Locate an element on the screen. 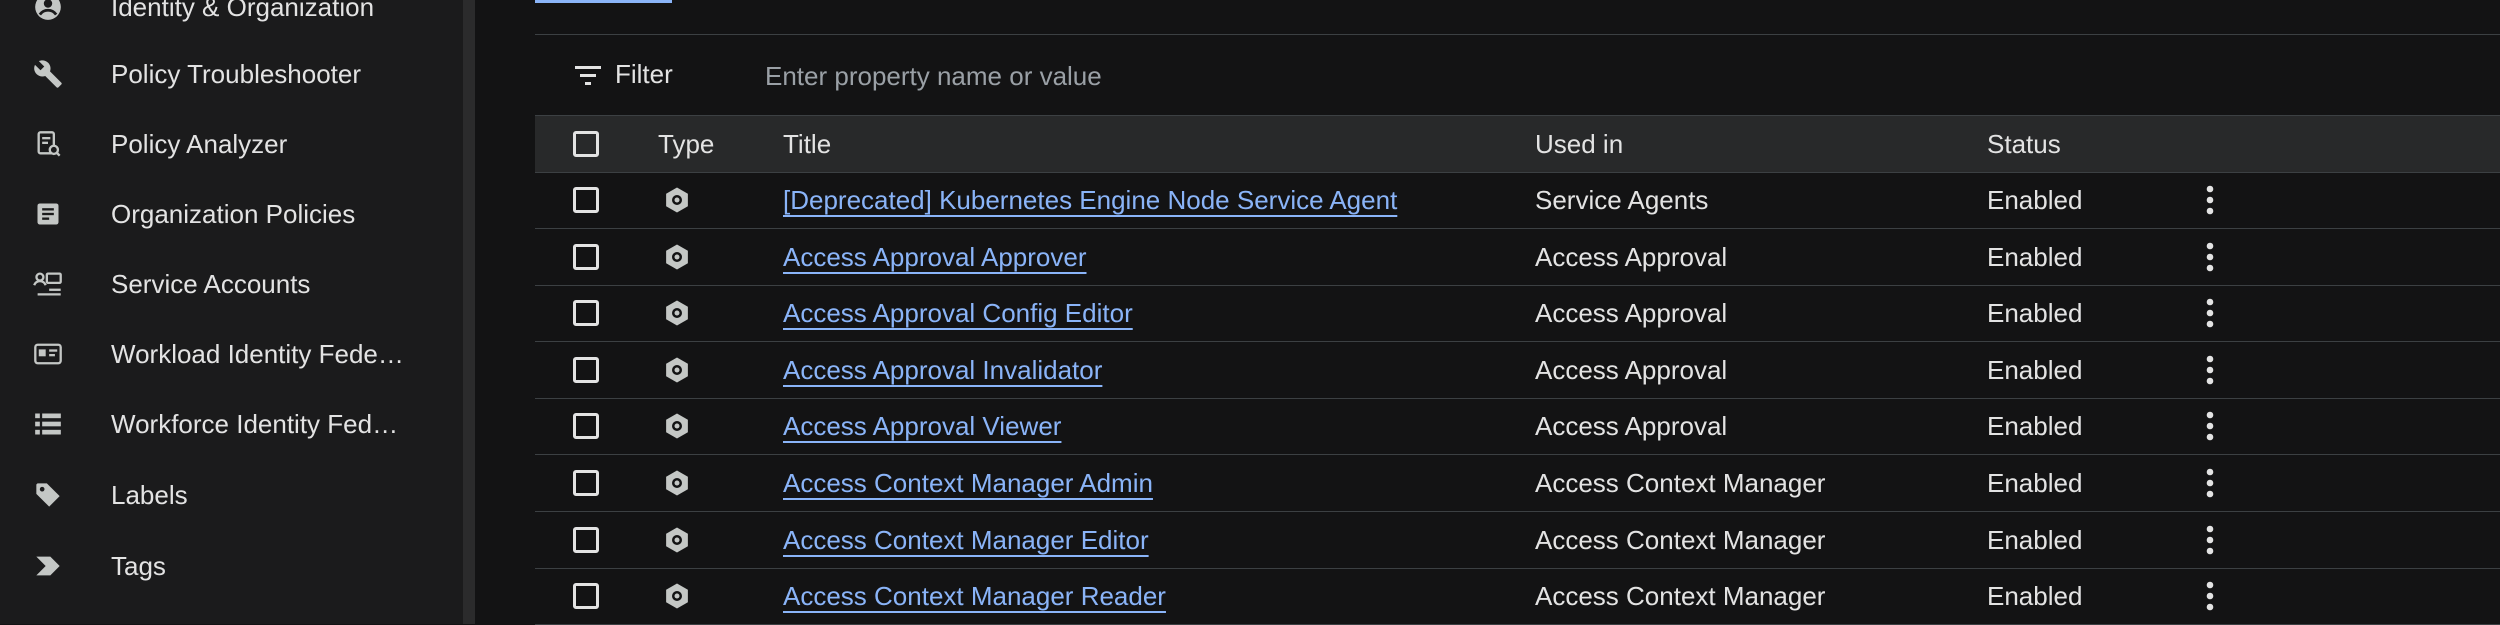 Image resolution: width=2500 pixels, height=625 pixels. role-title-link: Access Approval Viewer is located at coordinates (922, 426).